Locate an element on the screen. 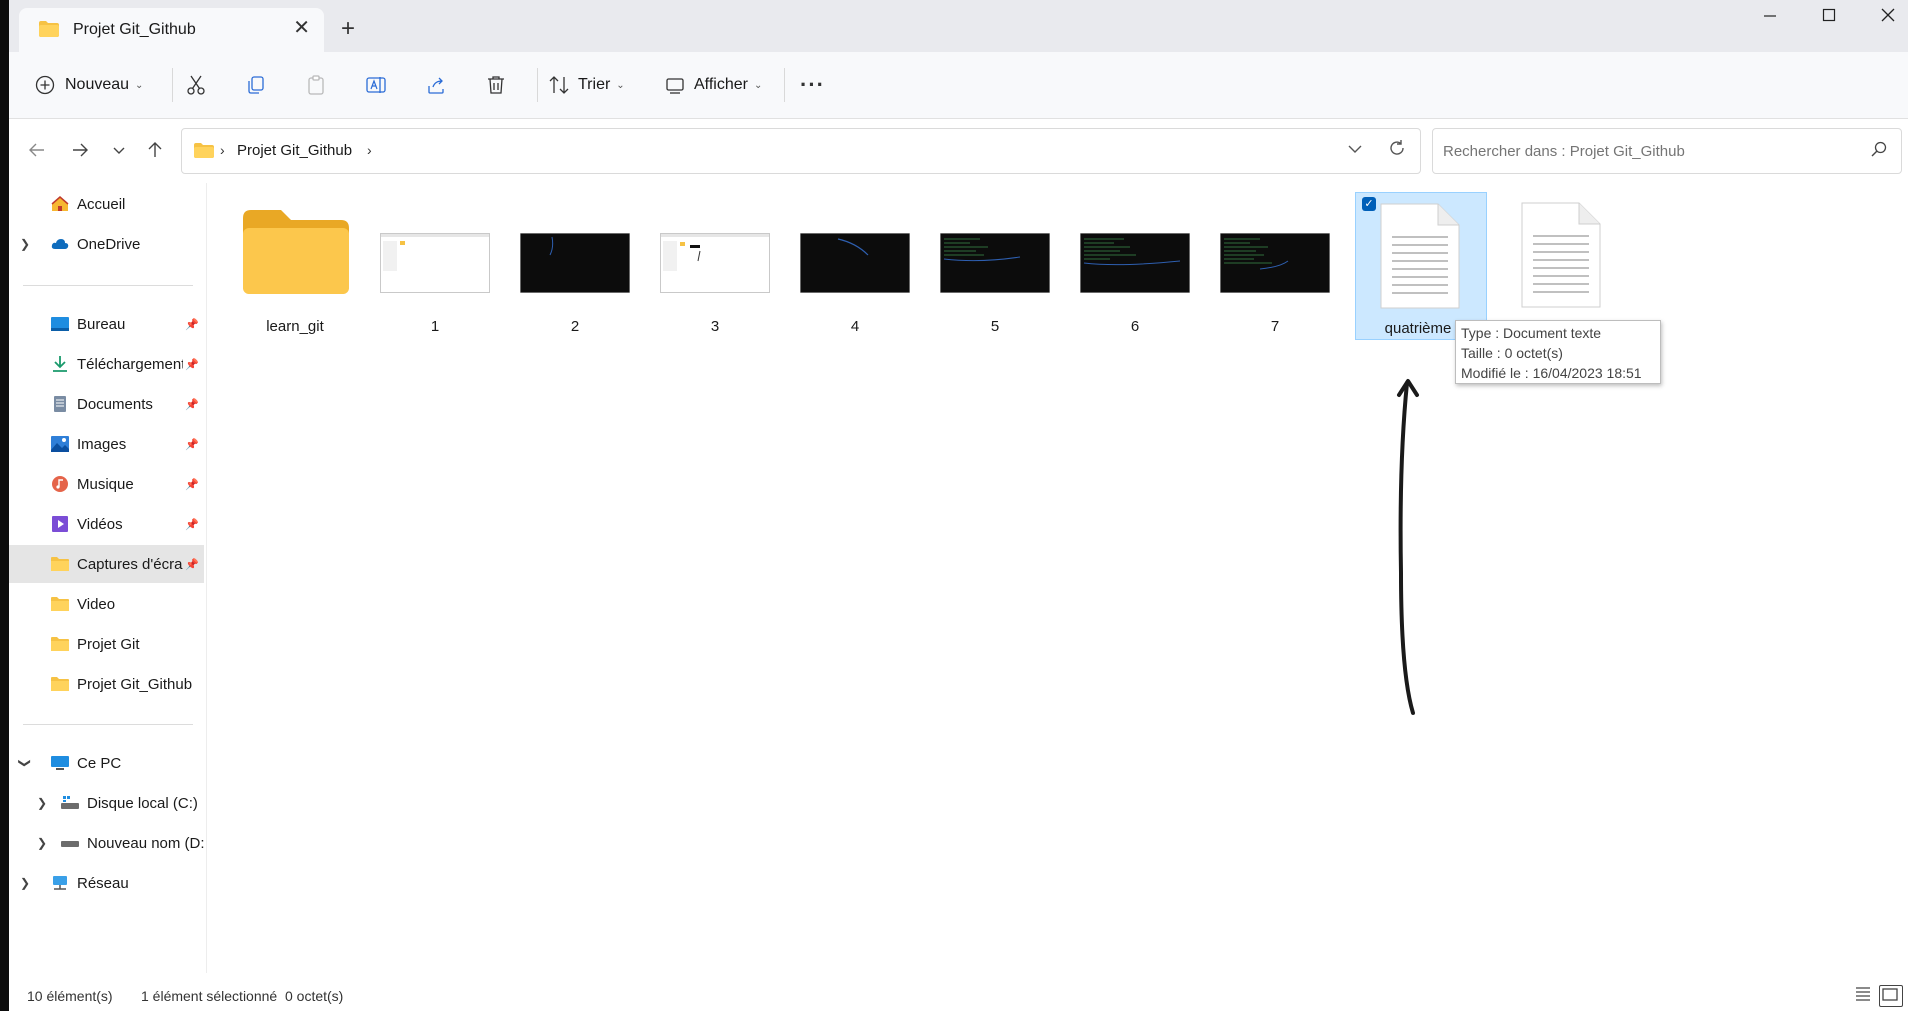 The height and width of the screenshot is (1011, 1920). sidebar-item-video: Video is located at coordinates (106, 604).